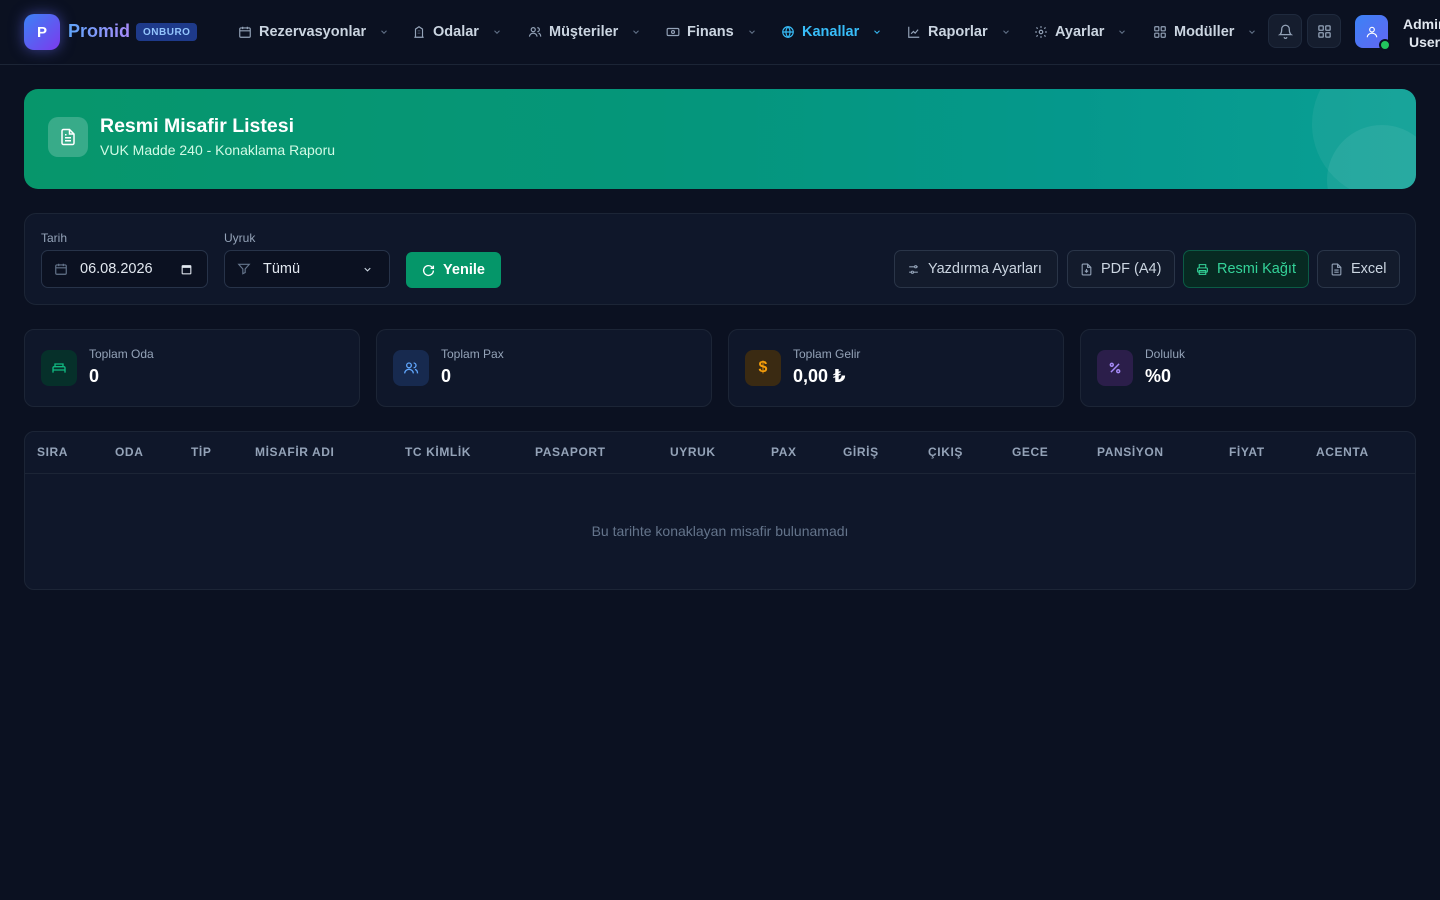 Image resolution: width=1440 pixels, height=900 pixels. Describe the element at coordinates (1115, 368) in the screenshot. I see `percent-icon` at that location.